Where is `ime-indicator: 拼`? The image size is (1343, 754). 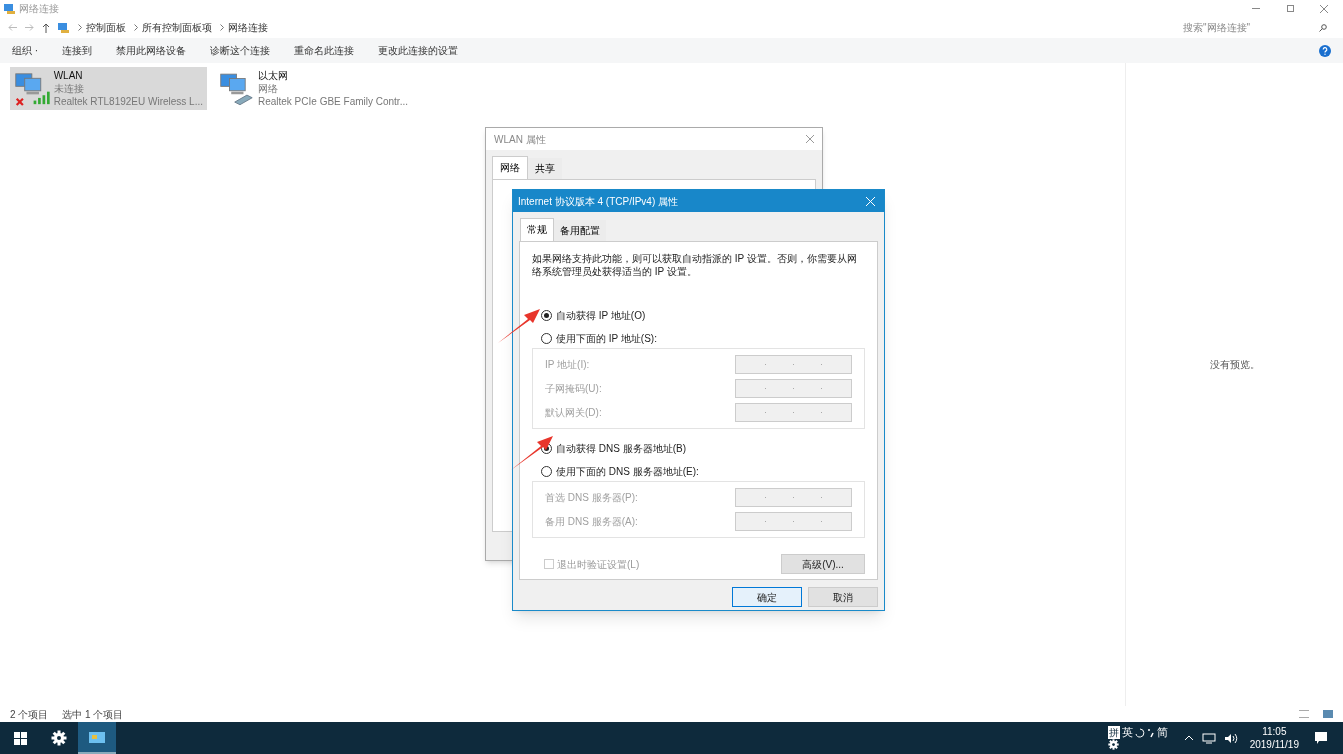
ime-indicator: 拼 is located at coordinates (1113, 732).